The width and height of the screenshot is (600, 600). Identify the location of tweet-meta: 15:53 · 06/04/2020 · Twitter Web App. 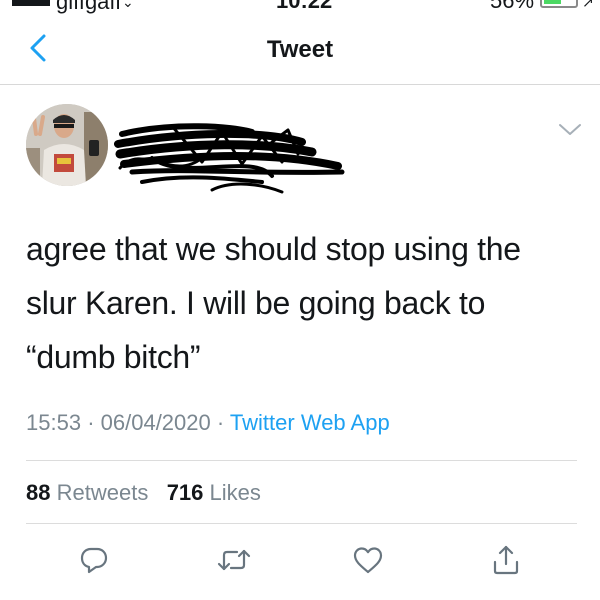
(208, 423).